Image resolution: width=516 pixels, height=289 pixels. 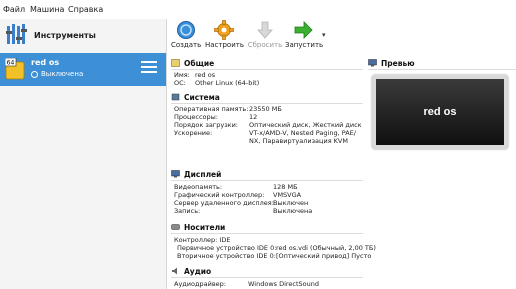 What do you see at coordinates (175, 174) in the screenshot?
I see `display-monitor-icon` at bounding box center [175, 174].